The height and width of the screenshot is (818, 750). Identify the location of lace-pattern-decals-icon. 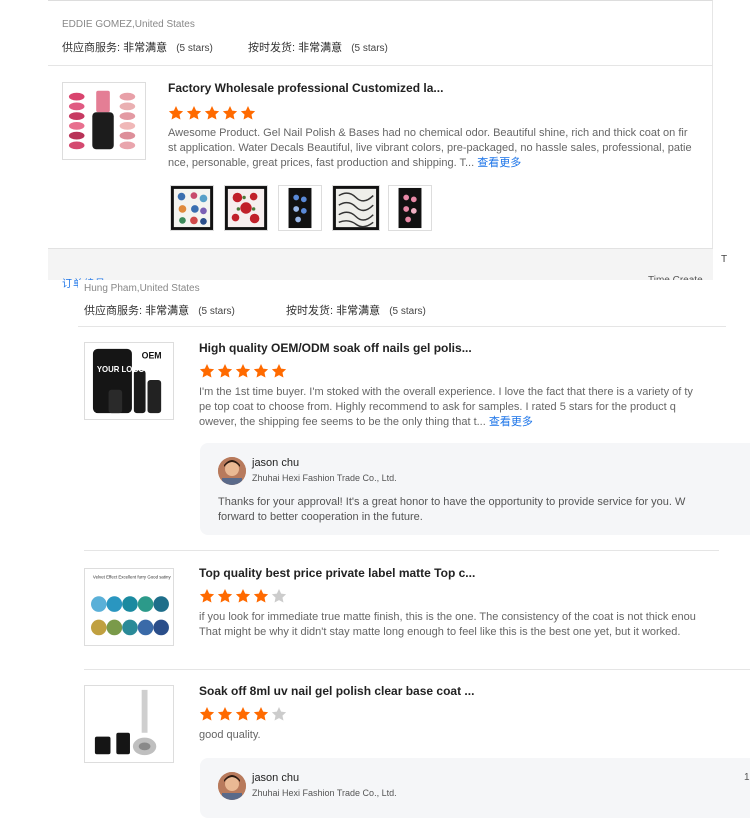
(356, 208).